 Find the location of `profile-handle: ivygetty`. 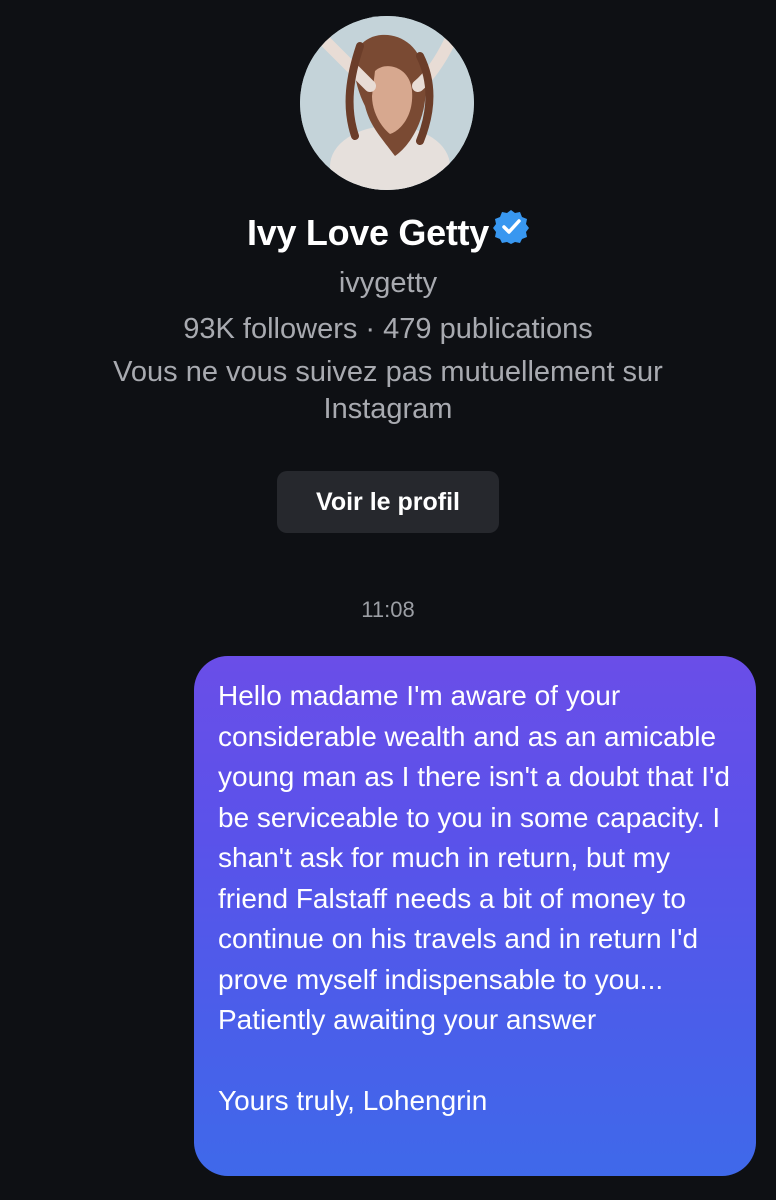

profile-handle: ivygetty is located at coordinates (388, 283).